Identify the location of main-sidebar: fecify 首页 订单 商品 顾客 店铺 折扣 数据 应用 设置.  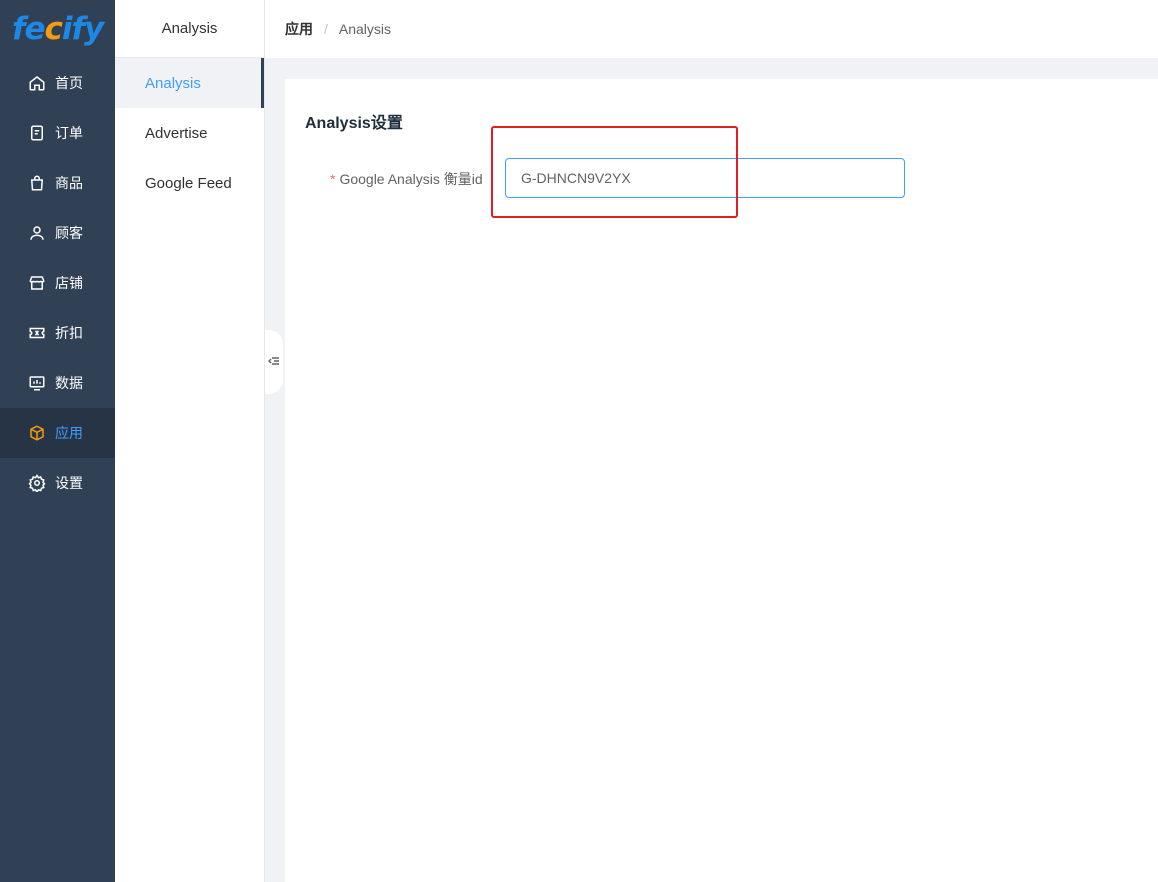
(57, 441).